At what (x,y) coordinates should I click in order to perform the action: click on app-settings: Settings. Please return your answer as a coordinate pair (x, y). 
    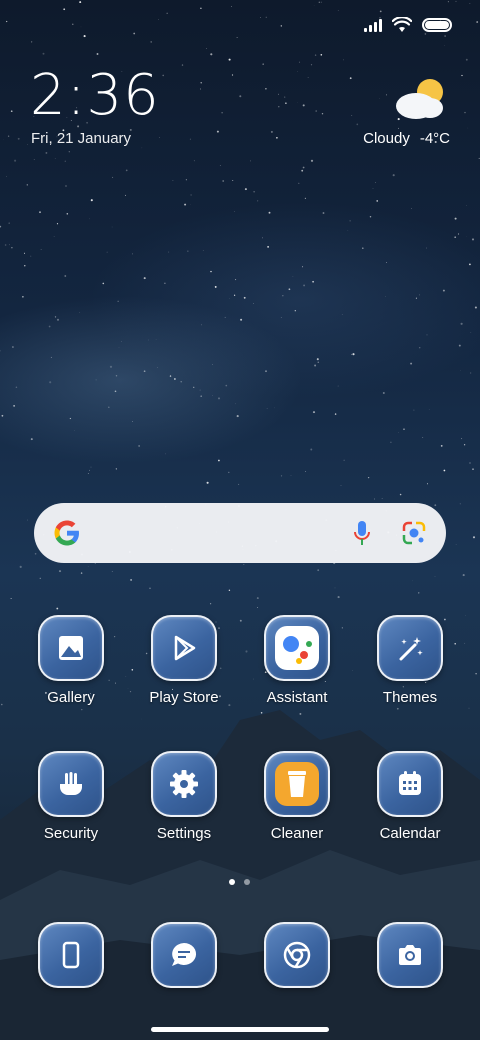
    Looking at the image, I should click on (184, 796).